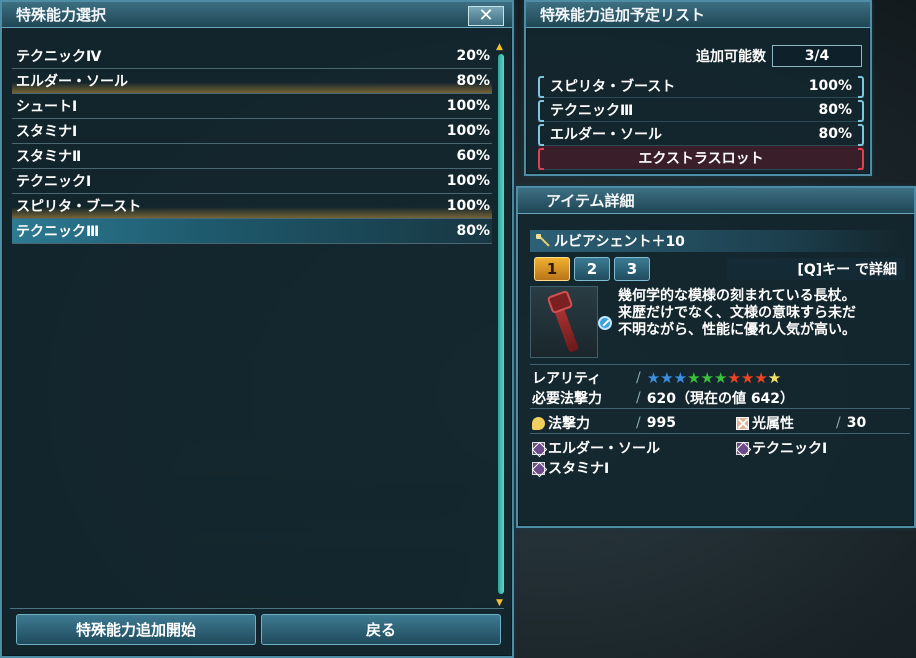 The image size is (916, 658). Describe the element at coordinates (58, 232) in the screenshot. I see `ability-name: テクニックⅢ` at that location.